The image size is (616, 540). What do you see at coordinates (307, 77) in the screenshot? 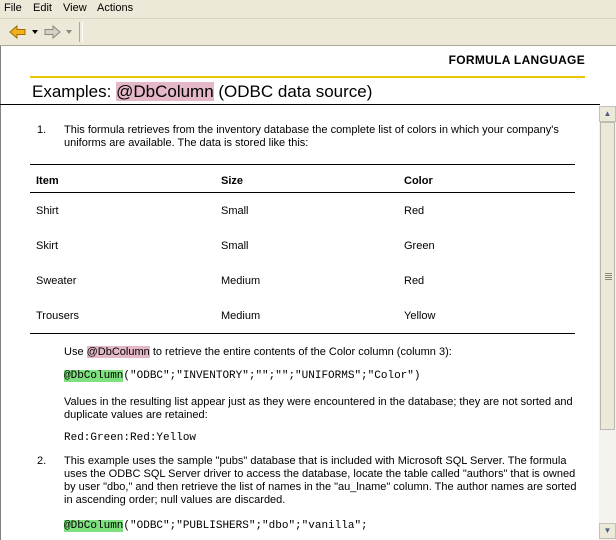
I see `accent-rule` at bounding box center [307, 77].